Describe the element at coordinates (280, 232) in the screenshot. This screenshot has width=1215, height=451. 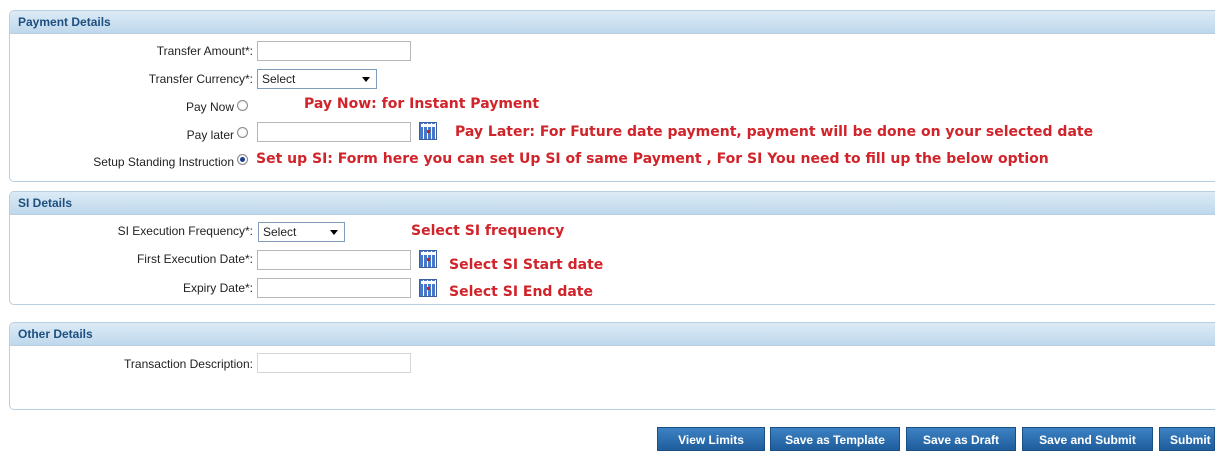
I see `si-frequency-value: Select` at that location.